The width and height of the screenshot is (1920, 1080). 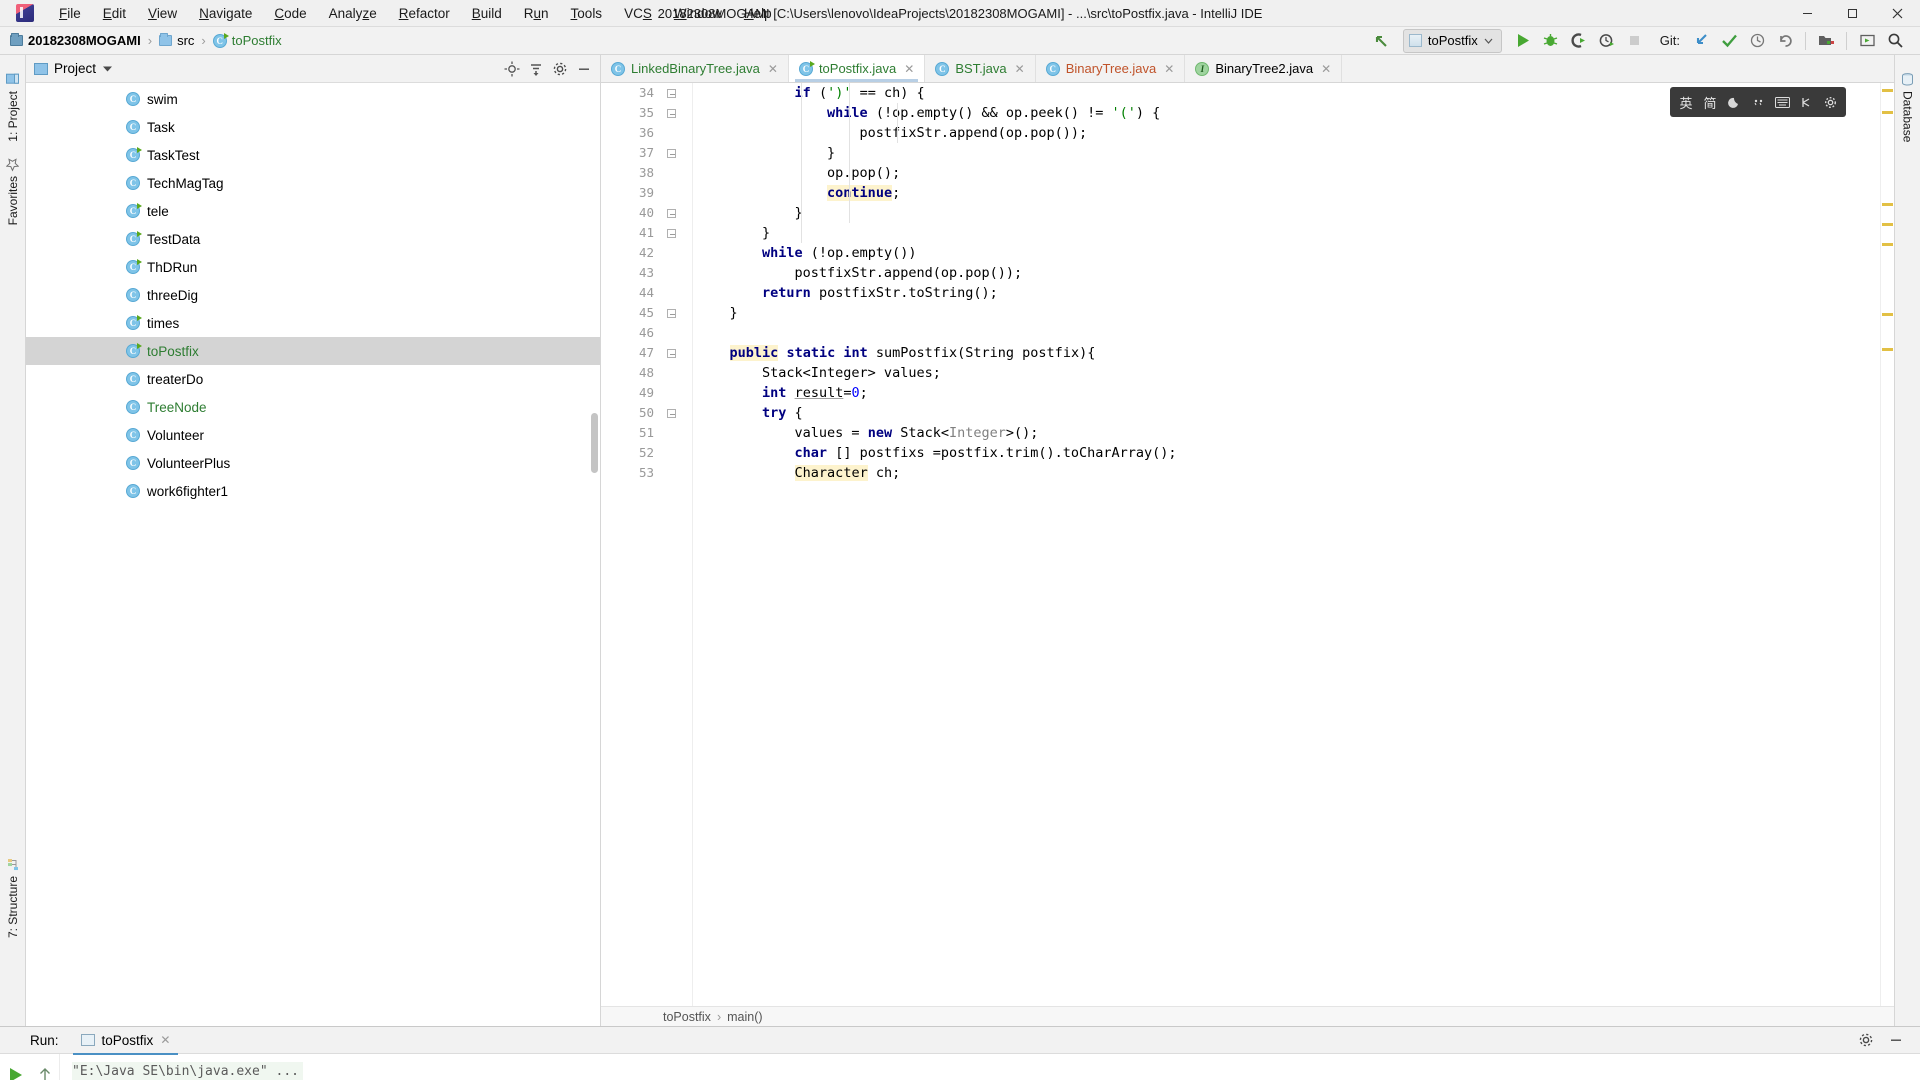 What do you see at coordinates (1782, 102) in the screenshot?
I see `keyboard-icon` at bounding box center [1782, 102].